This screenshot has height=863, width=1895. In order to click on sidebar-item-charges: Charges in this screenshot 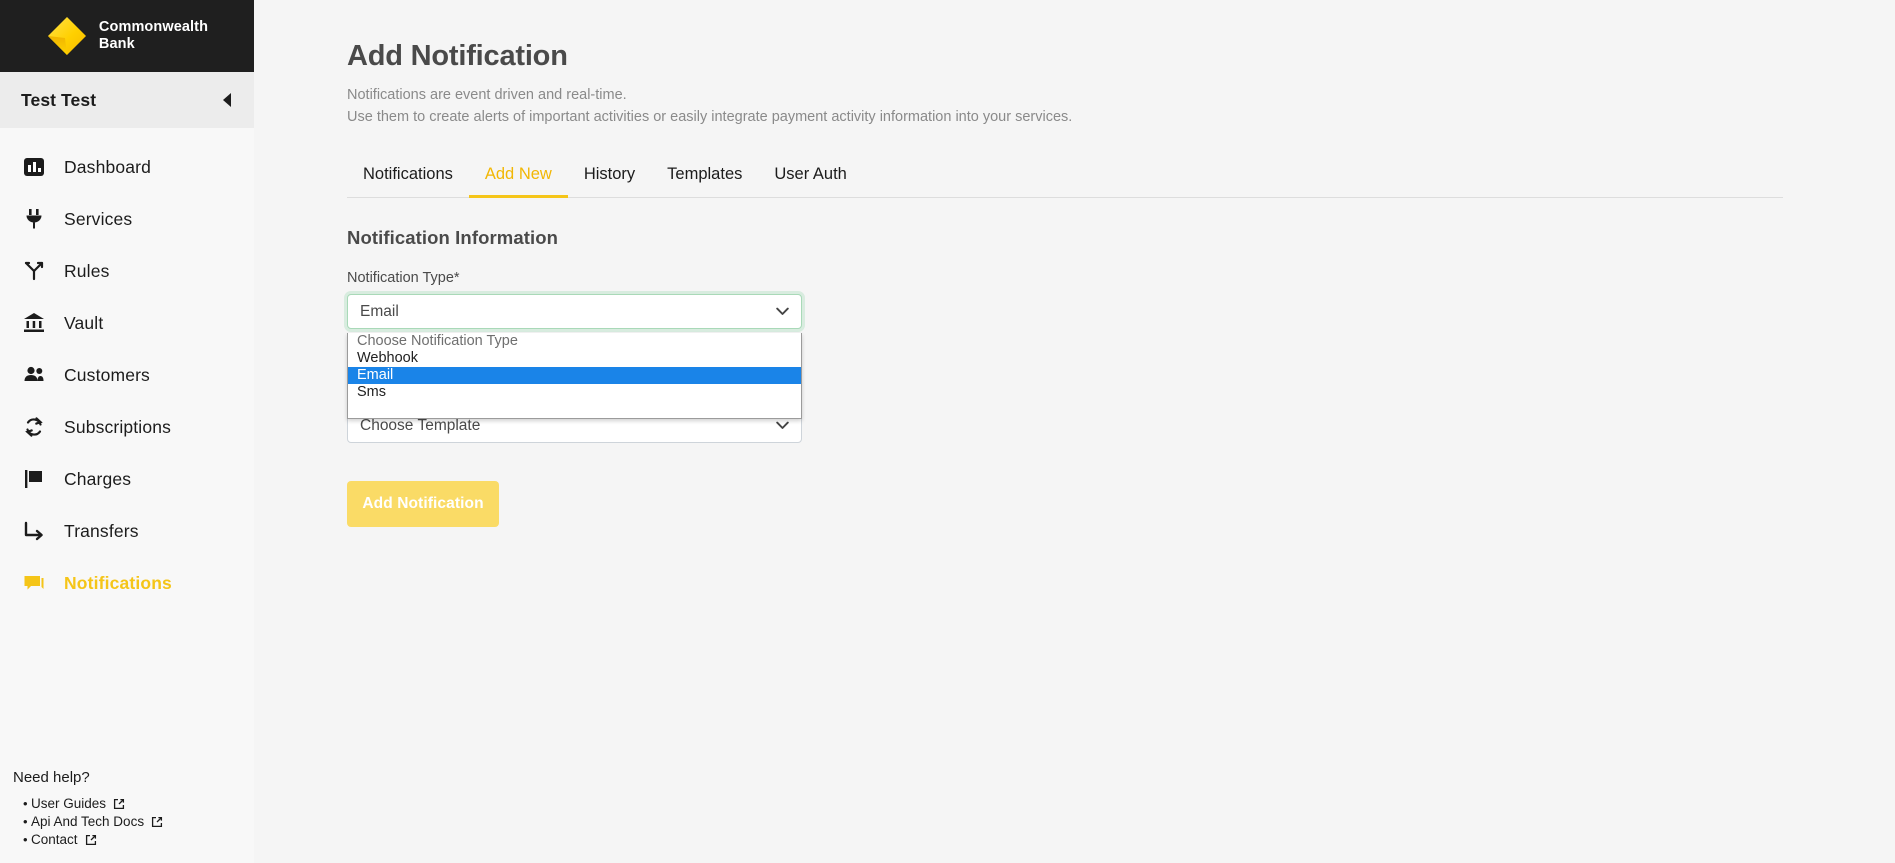, I will do `click(127, 479)`.